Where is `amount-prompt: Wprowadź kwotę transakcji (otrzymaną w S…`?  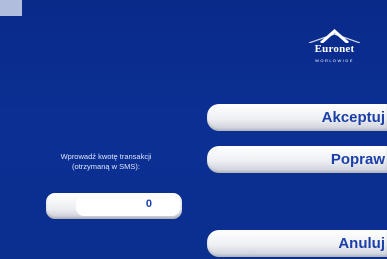
amount-prompt: Wprowadź kwotę transakcji (otrzymaną w S… is located at coordinates (106, 162).